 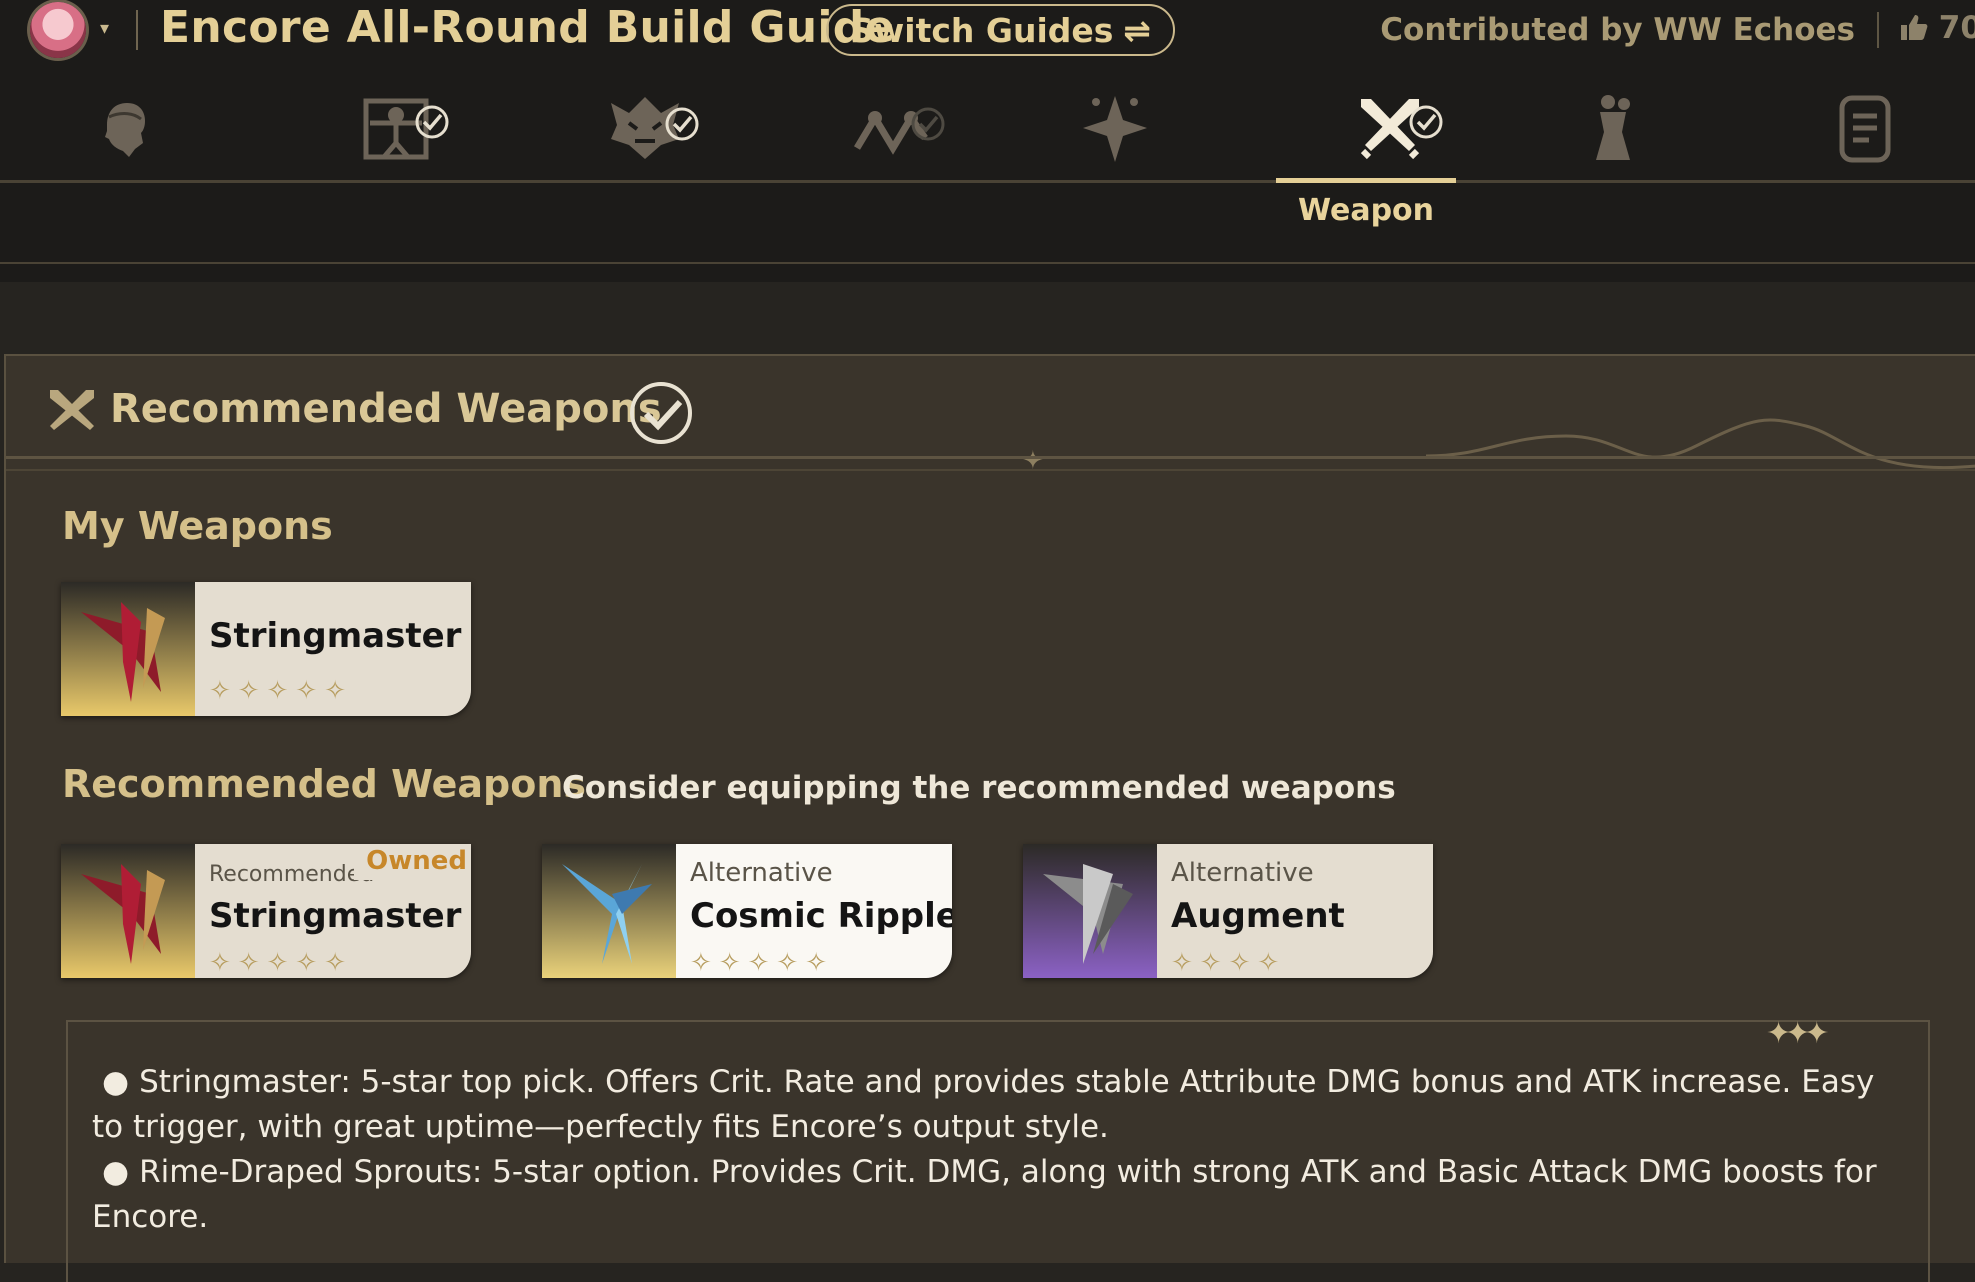 I want to click on team-icon, so click(x=1613, y=127).